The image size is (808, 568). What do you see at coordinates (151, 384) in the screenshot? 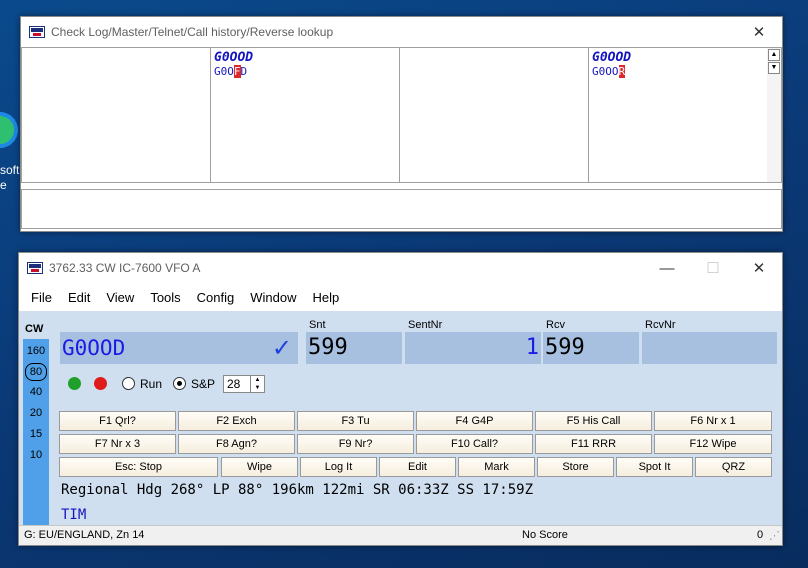
I see `run-label: Run` at bounding box center [151, 384].